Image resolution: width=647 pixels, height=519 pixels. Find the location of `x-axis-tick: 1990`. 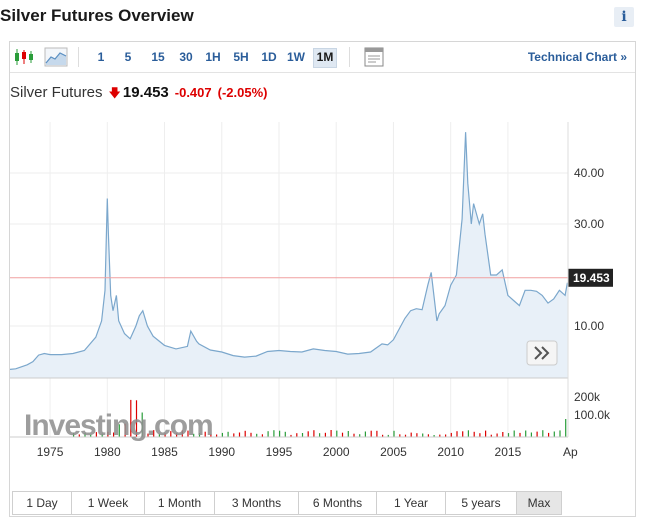

x-axis-tick: 1990 is located at coordinates (221, 452).